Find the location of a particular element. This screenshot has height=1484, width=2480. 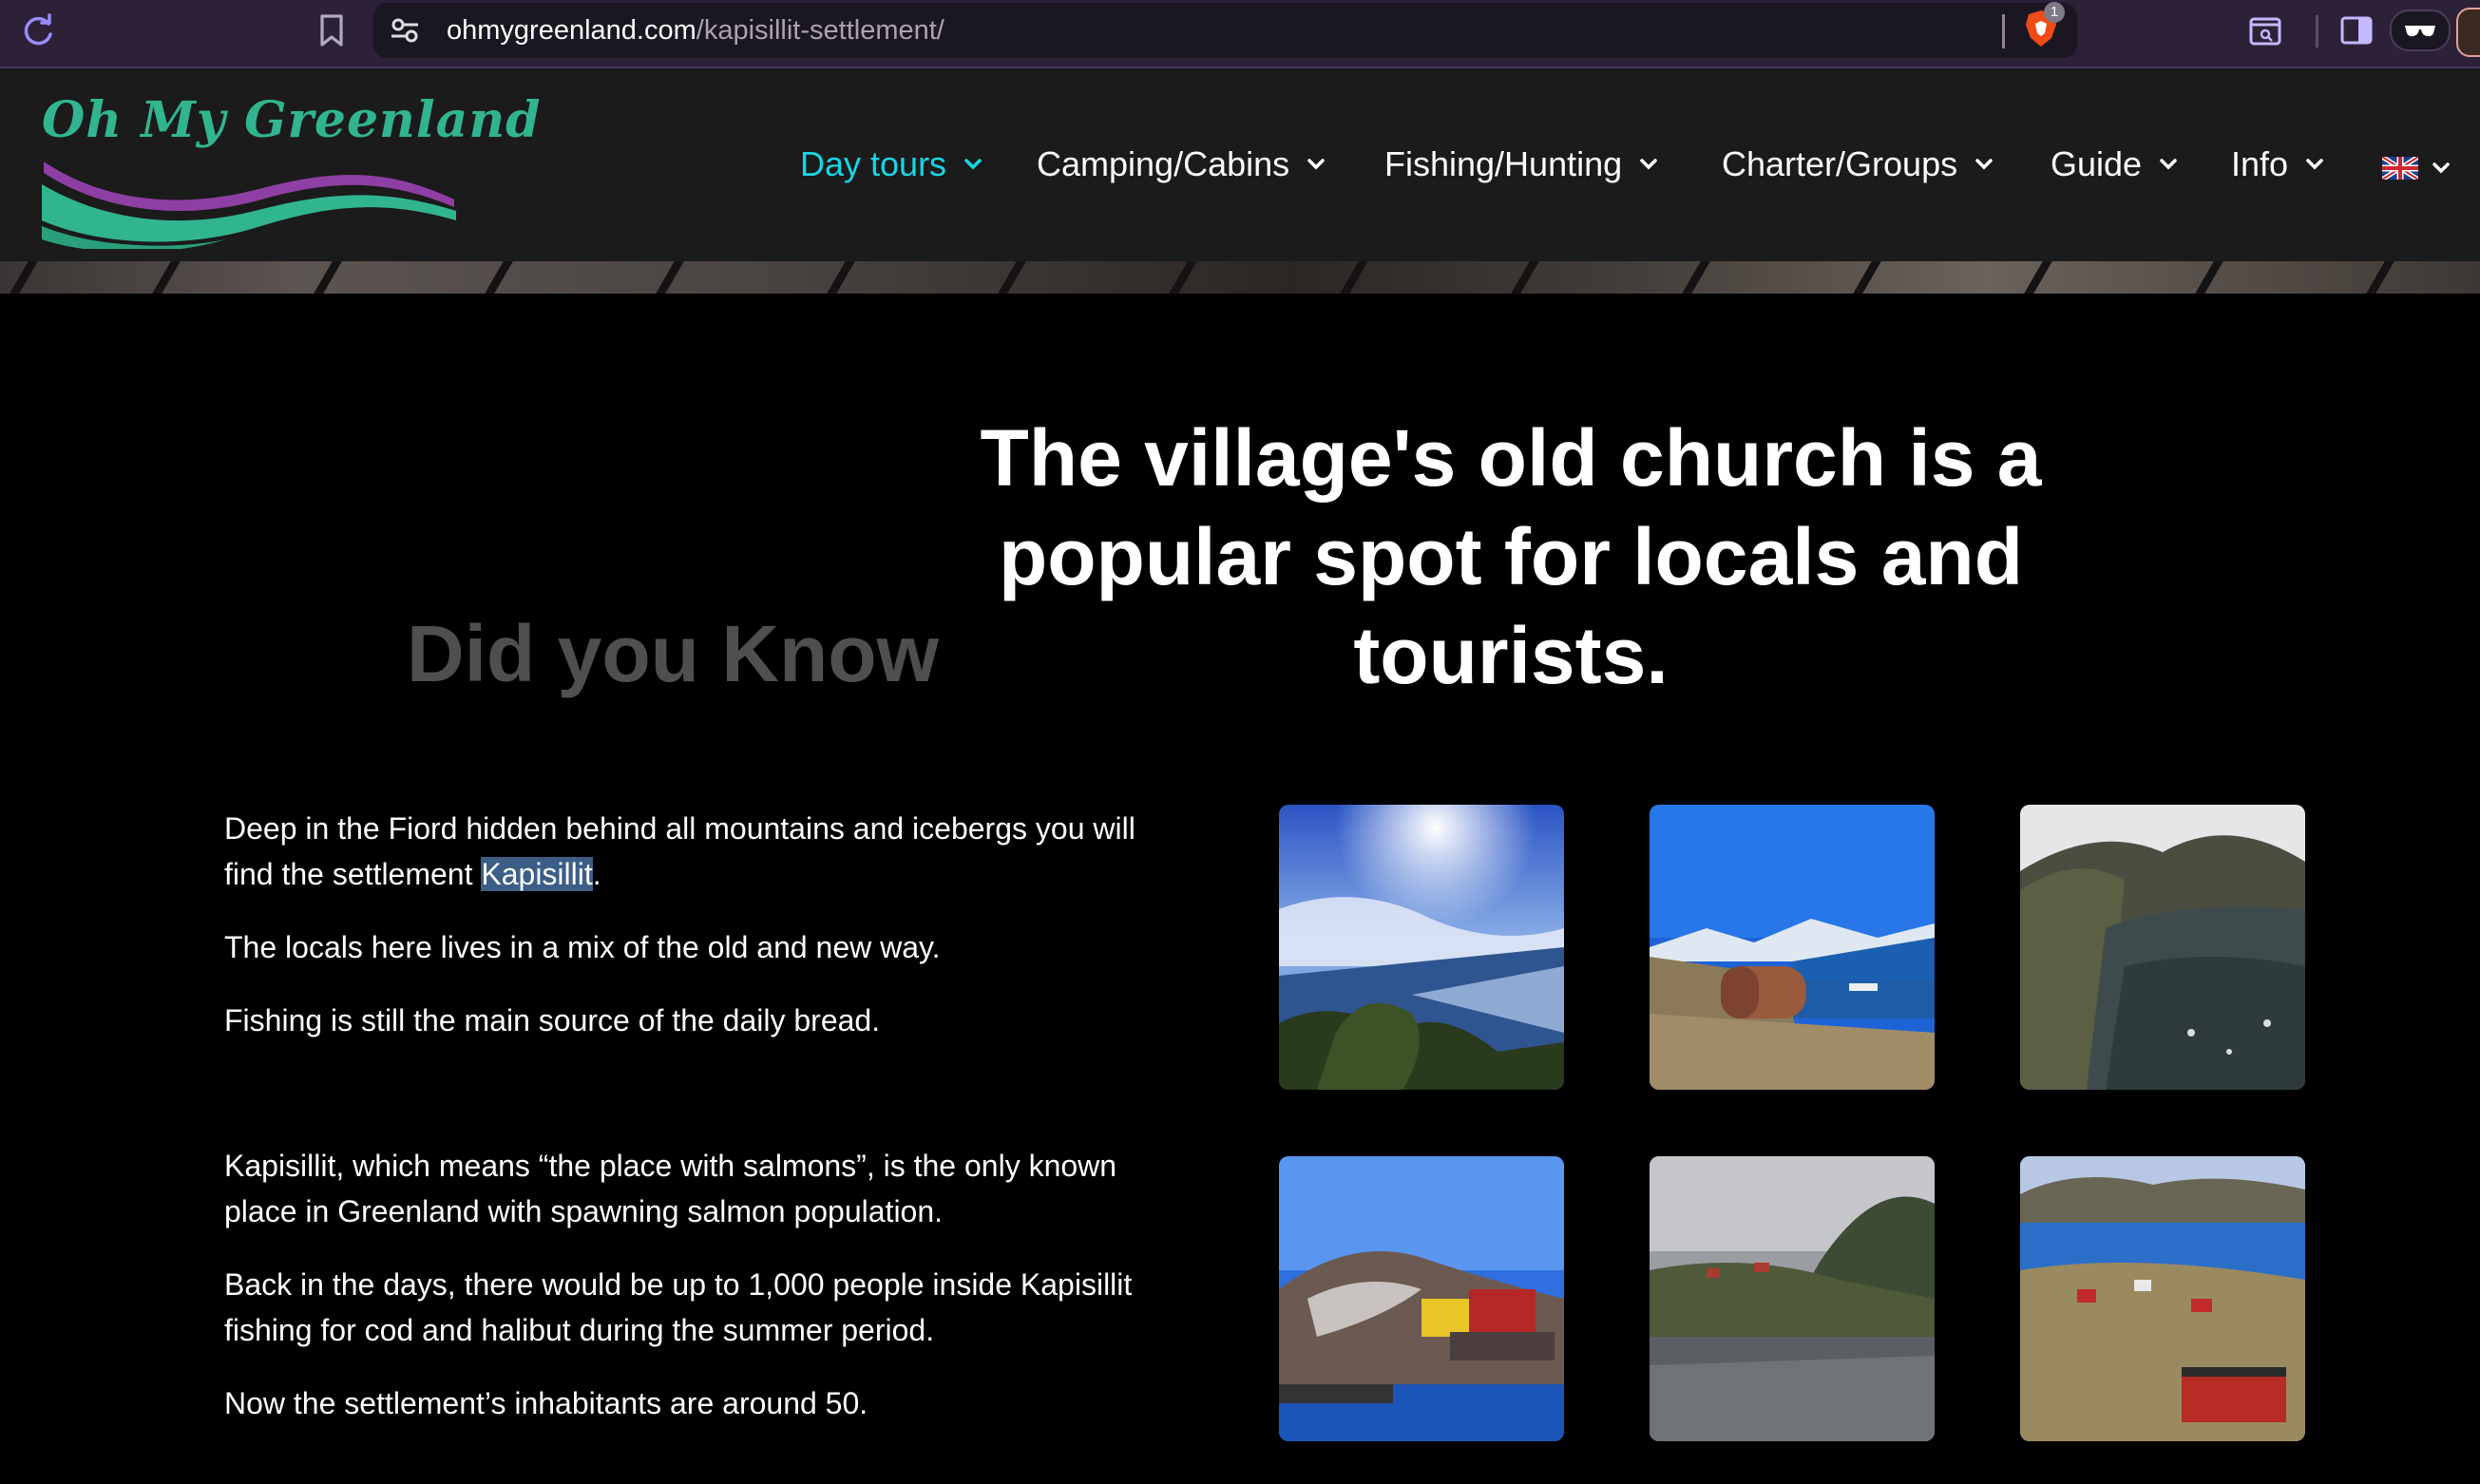

headline-line: The village's old church is a is located at coordinates (1511, 458).